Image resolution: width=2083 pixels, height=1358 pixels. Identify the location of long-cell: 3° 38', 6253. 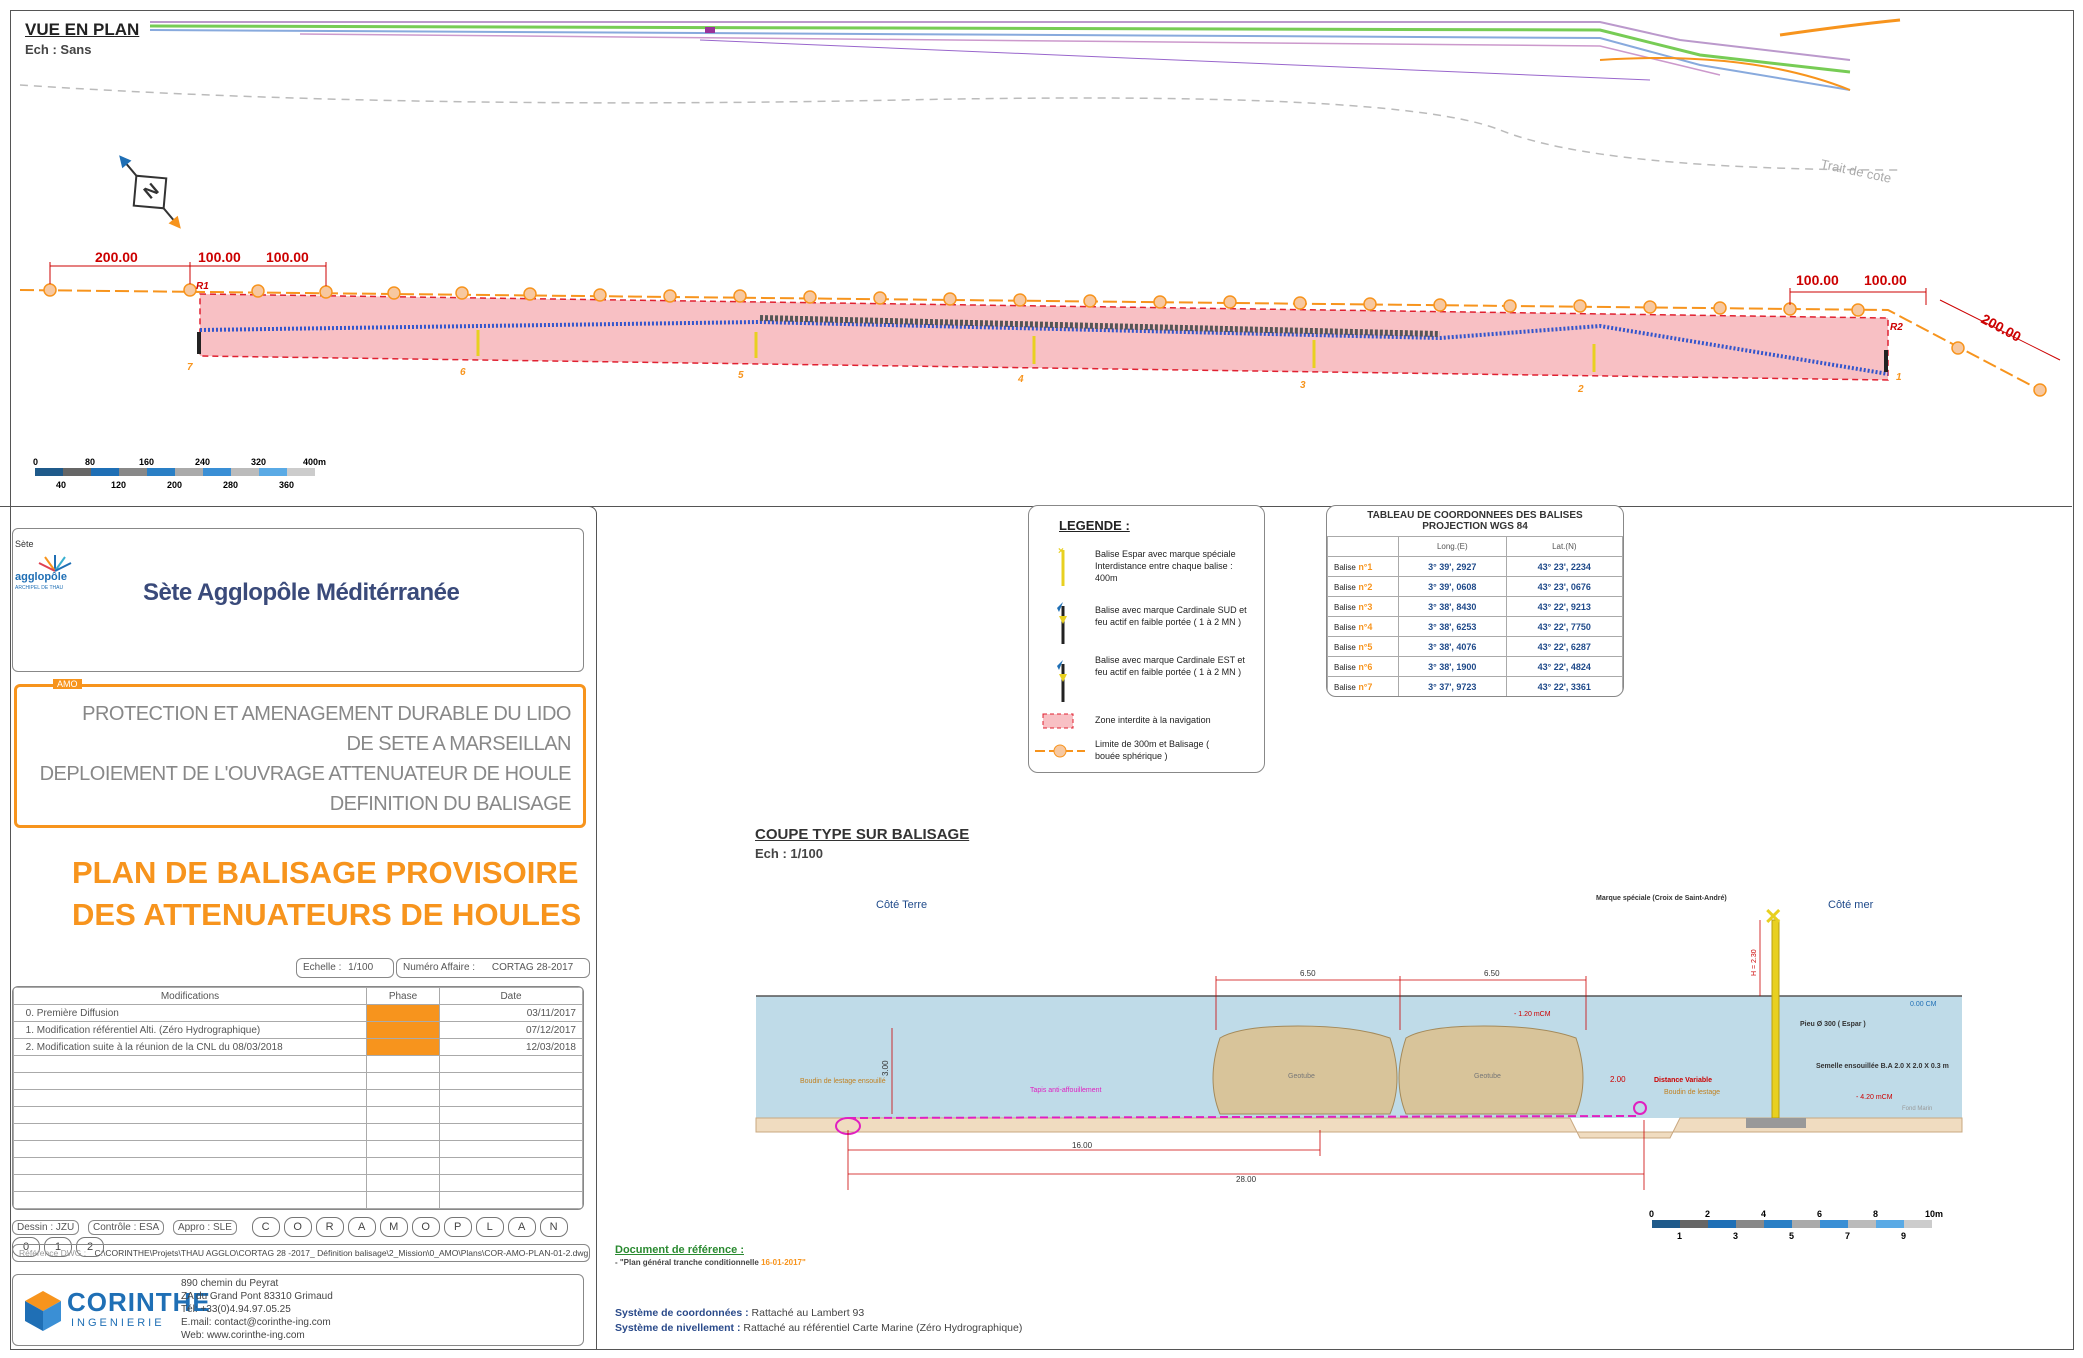
(1452, 626).